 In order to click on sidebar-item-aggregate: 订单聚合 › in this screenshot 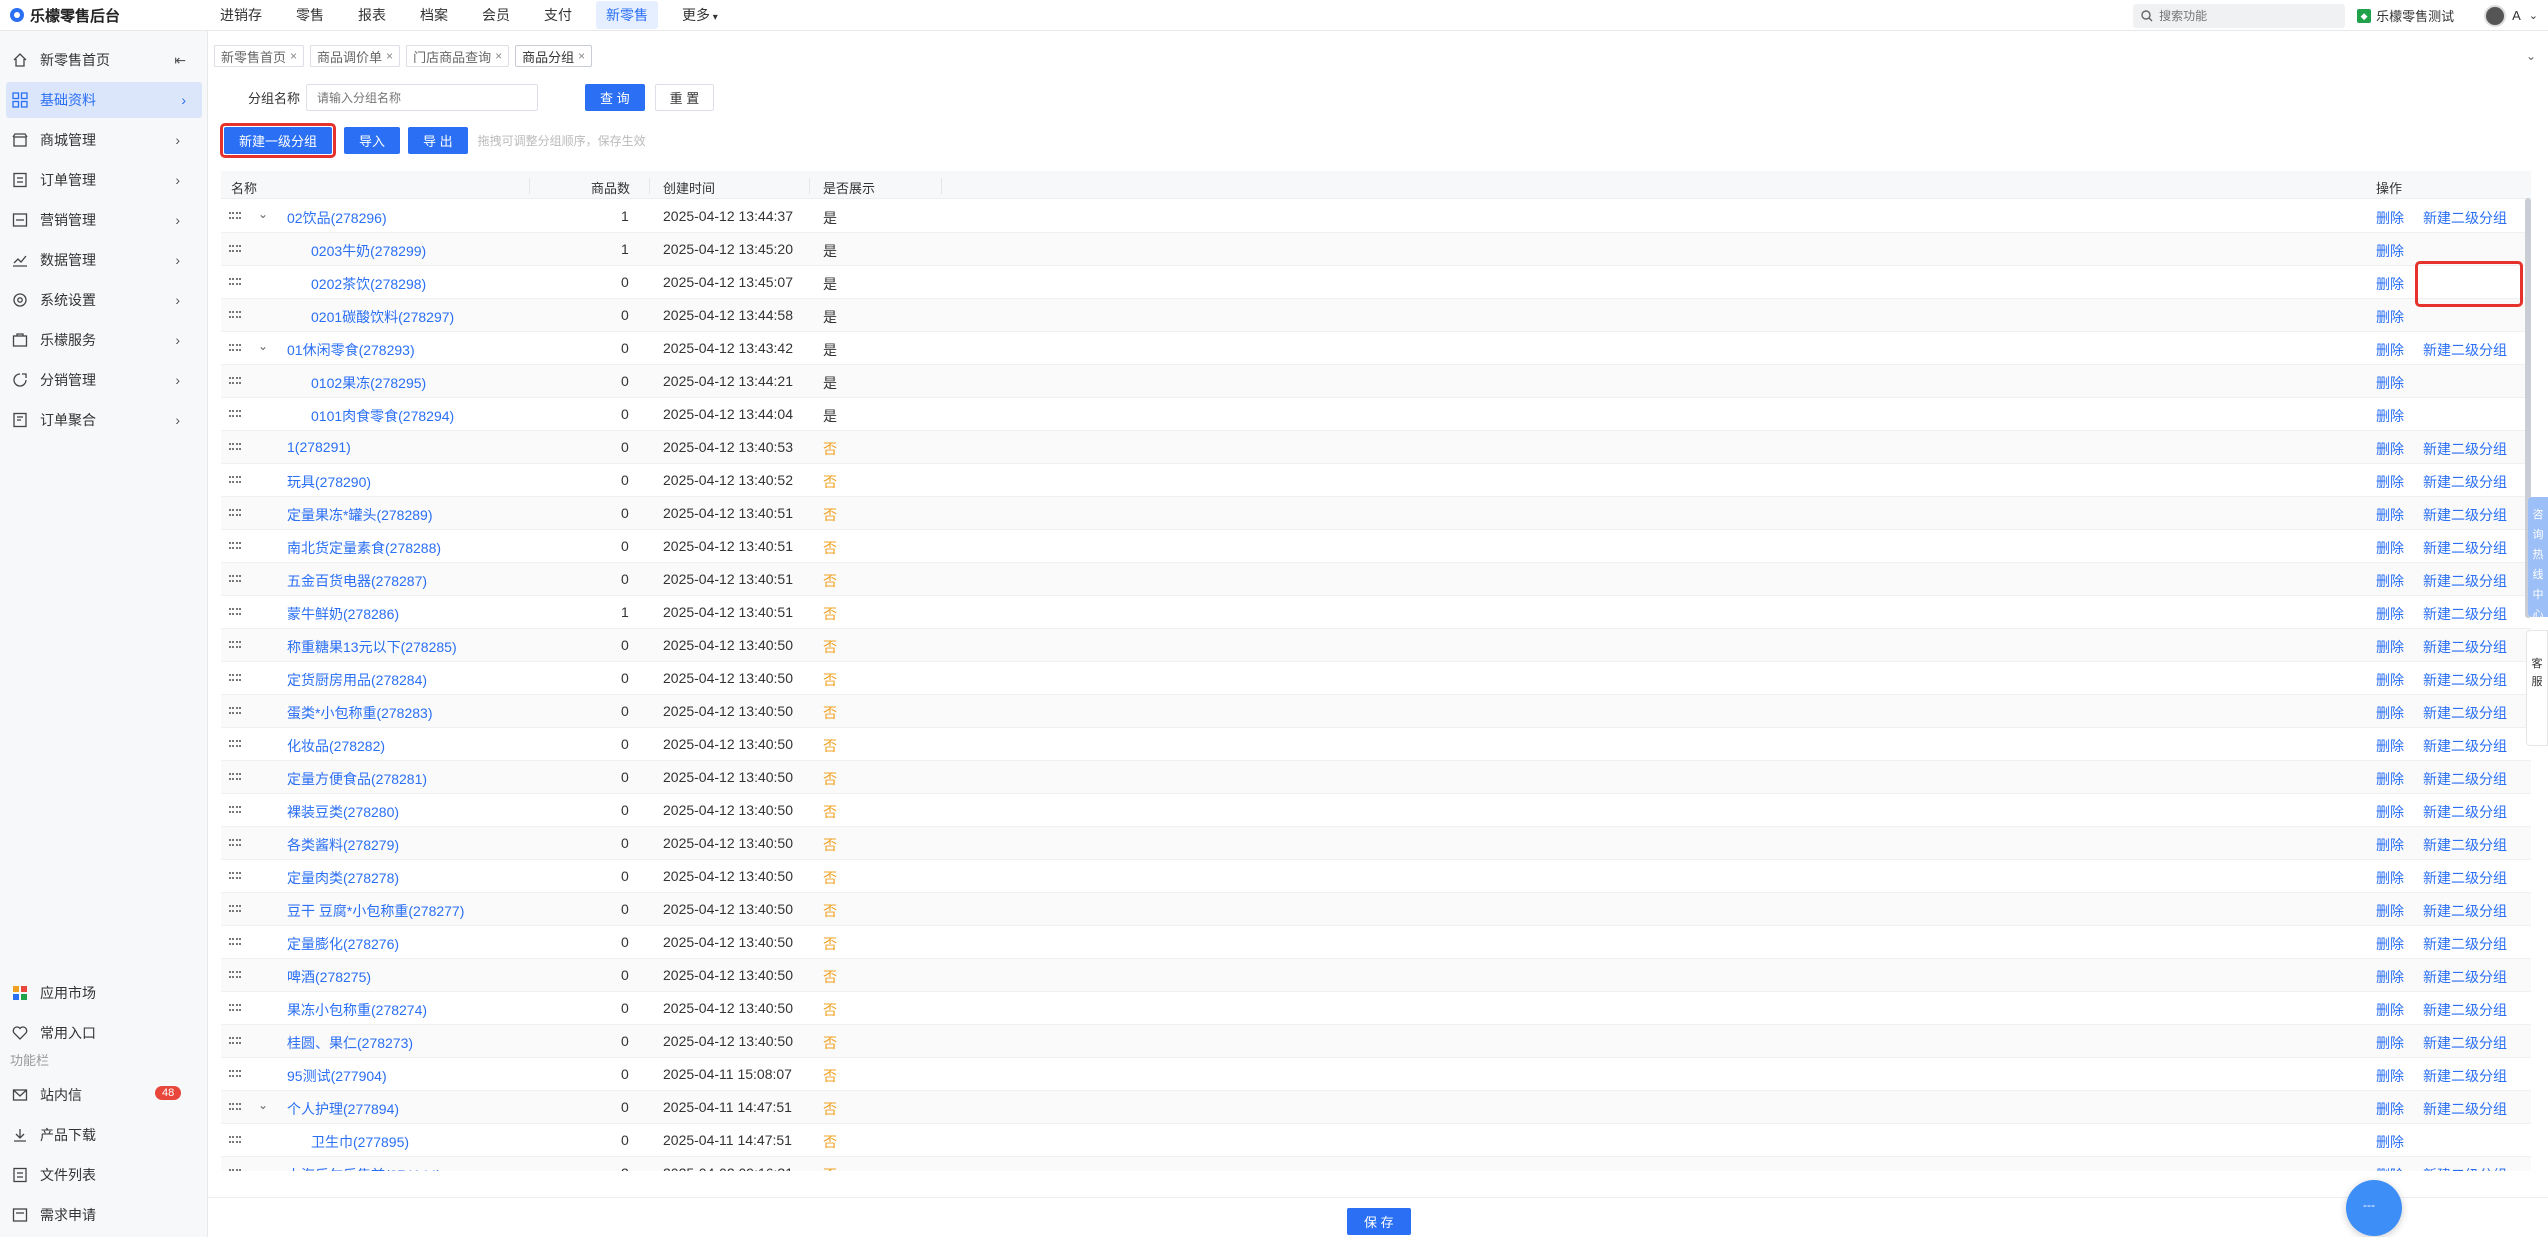, I will do `click(104, 420)`.